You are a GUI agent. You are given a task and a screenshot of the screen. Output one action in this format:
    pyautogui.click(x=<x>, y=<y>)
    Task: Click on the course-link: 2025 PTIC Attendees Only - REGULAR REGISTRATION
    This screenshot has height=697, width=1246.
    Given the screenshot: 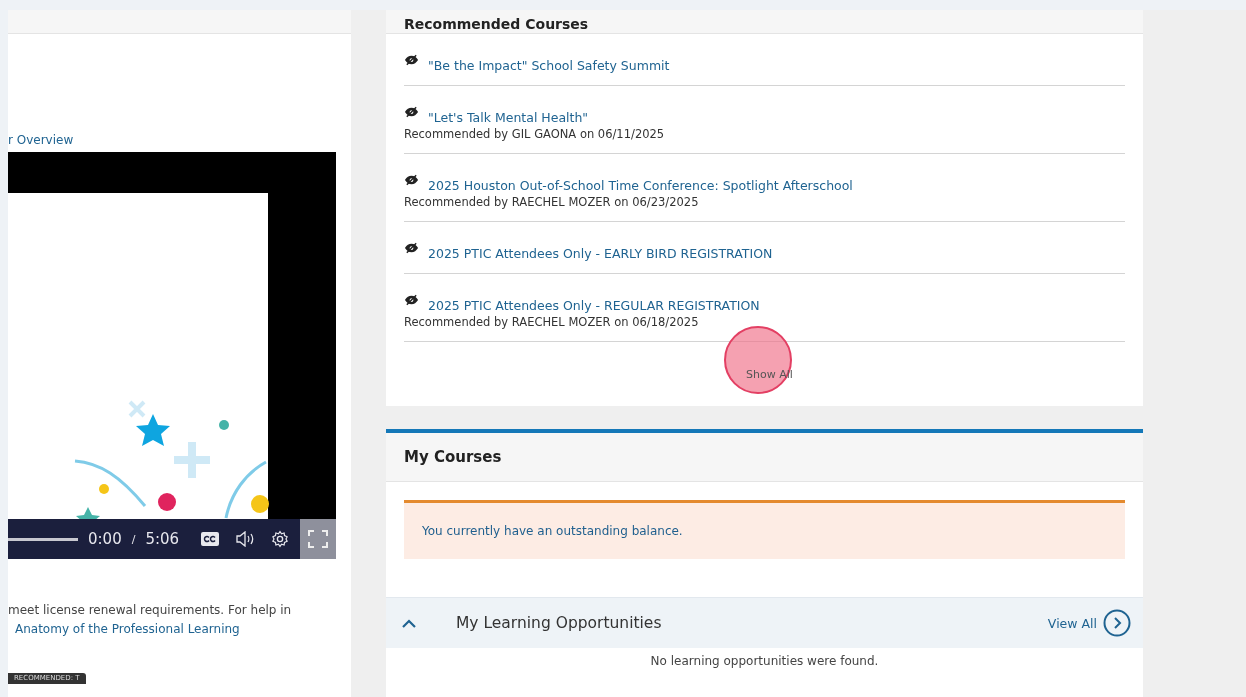 What is the action you would take?
    pyautogui.click(x=594, y=305)
    